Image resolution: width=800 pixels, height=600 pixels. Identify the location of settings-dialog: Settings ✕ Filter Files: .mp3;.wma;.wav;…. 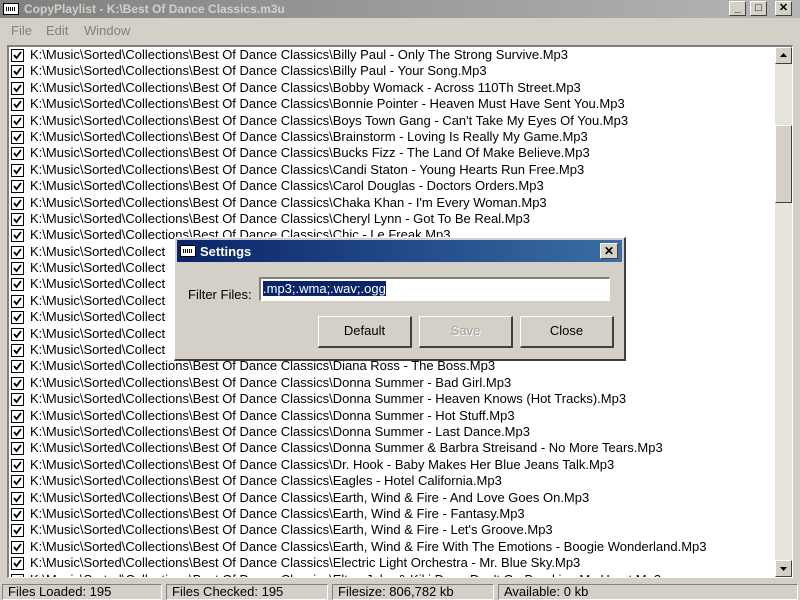
(400, 299).